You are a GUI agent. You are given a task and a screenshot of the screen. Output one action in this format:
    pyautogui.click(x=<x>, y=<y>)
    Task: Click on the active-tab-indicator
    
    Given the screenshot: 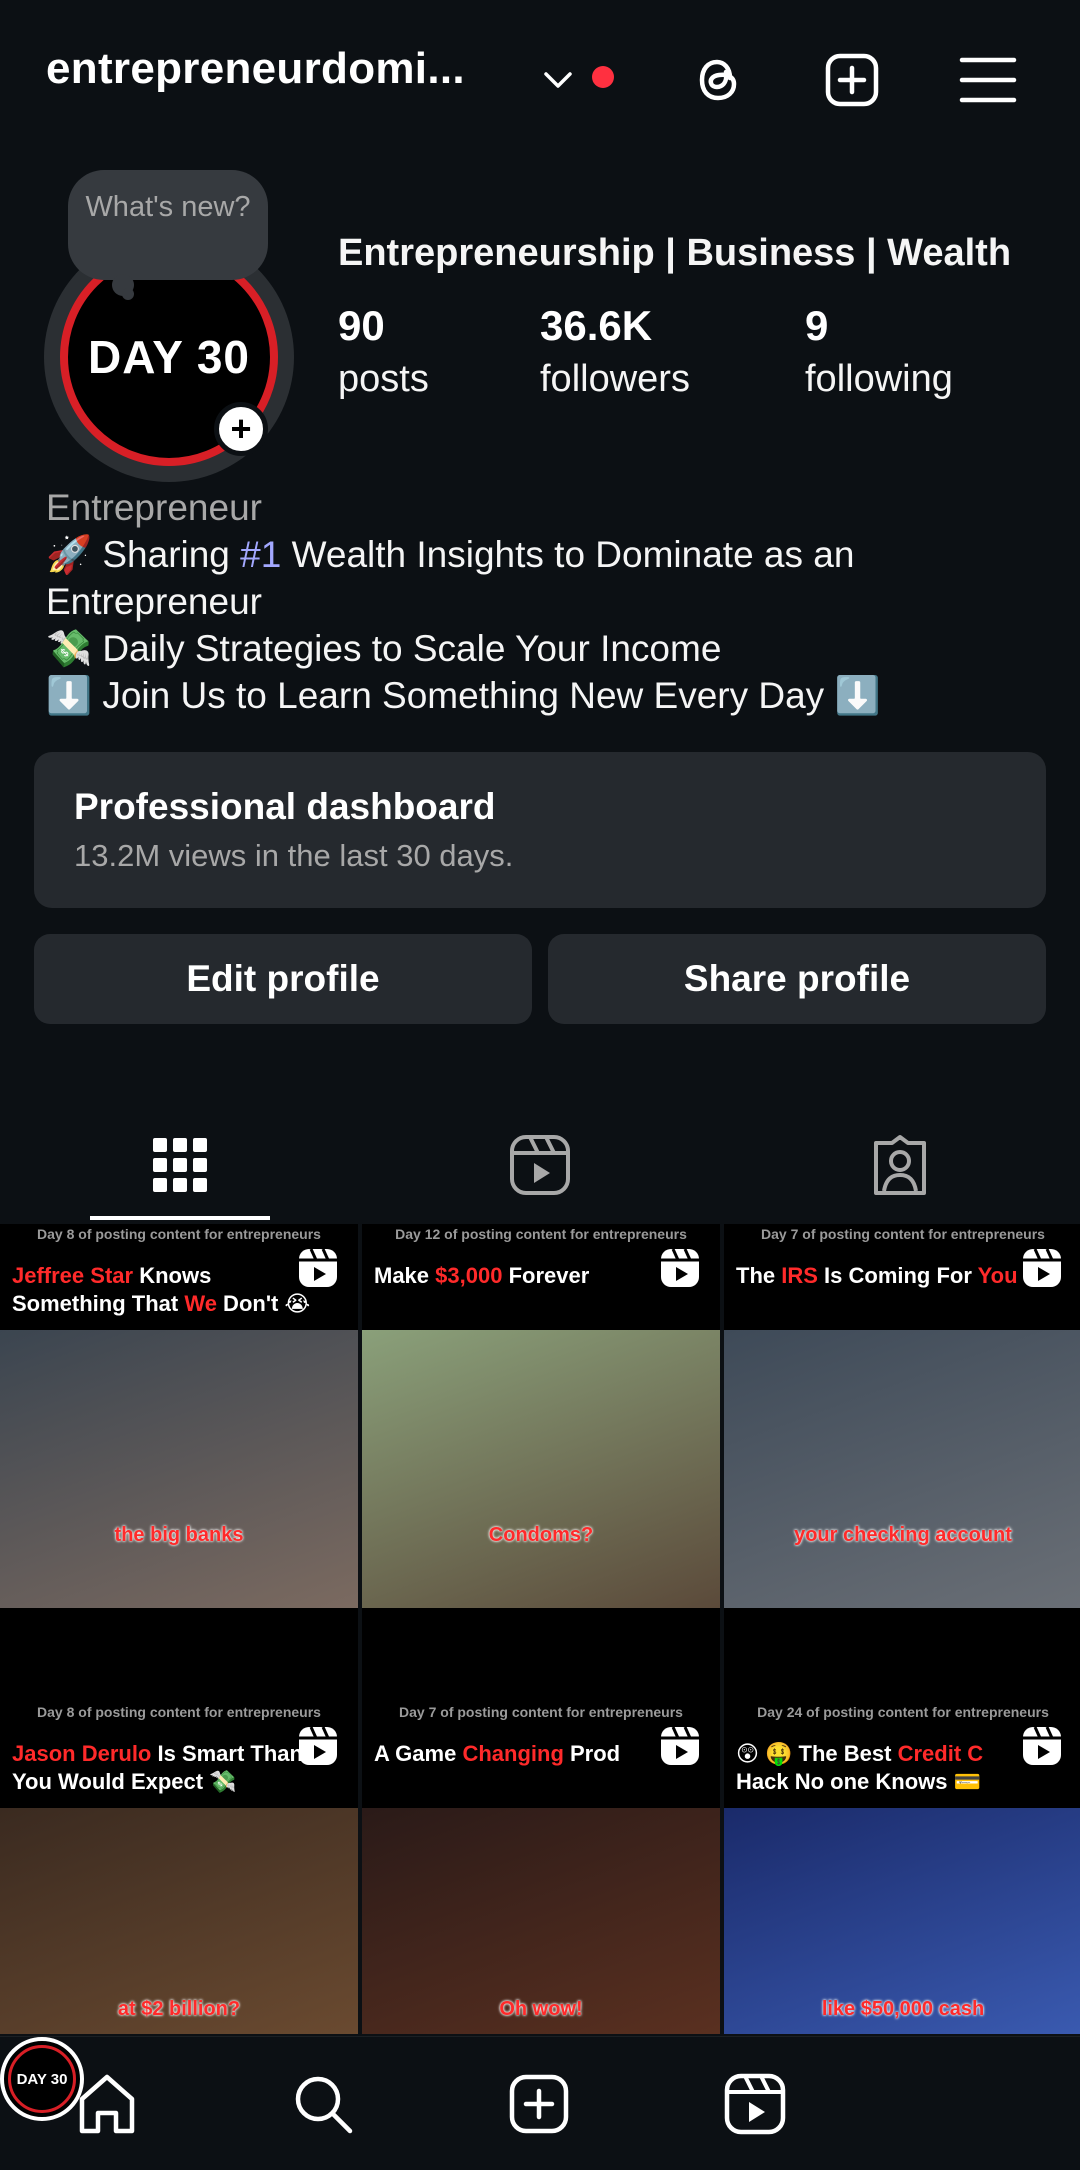 What is the action you would take?
    pyautogui.click(x=180, y=1218)
    